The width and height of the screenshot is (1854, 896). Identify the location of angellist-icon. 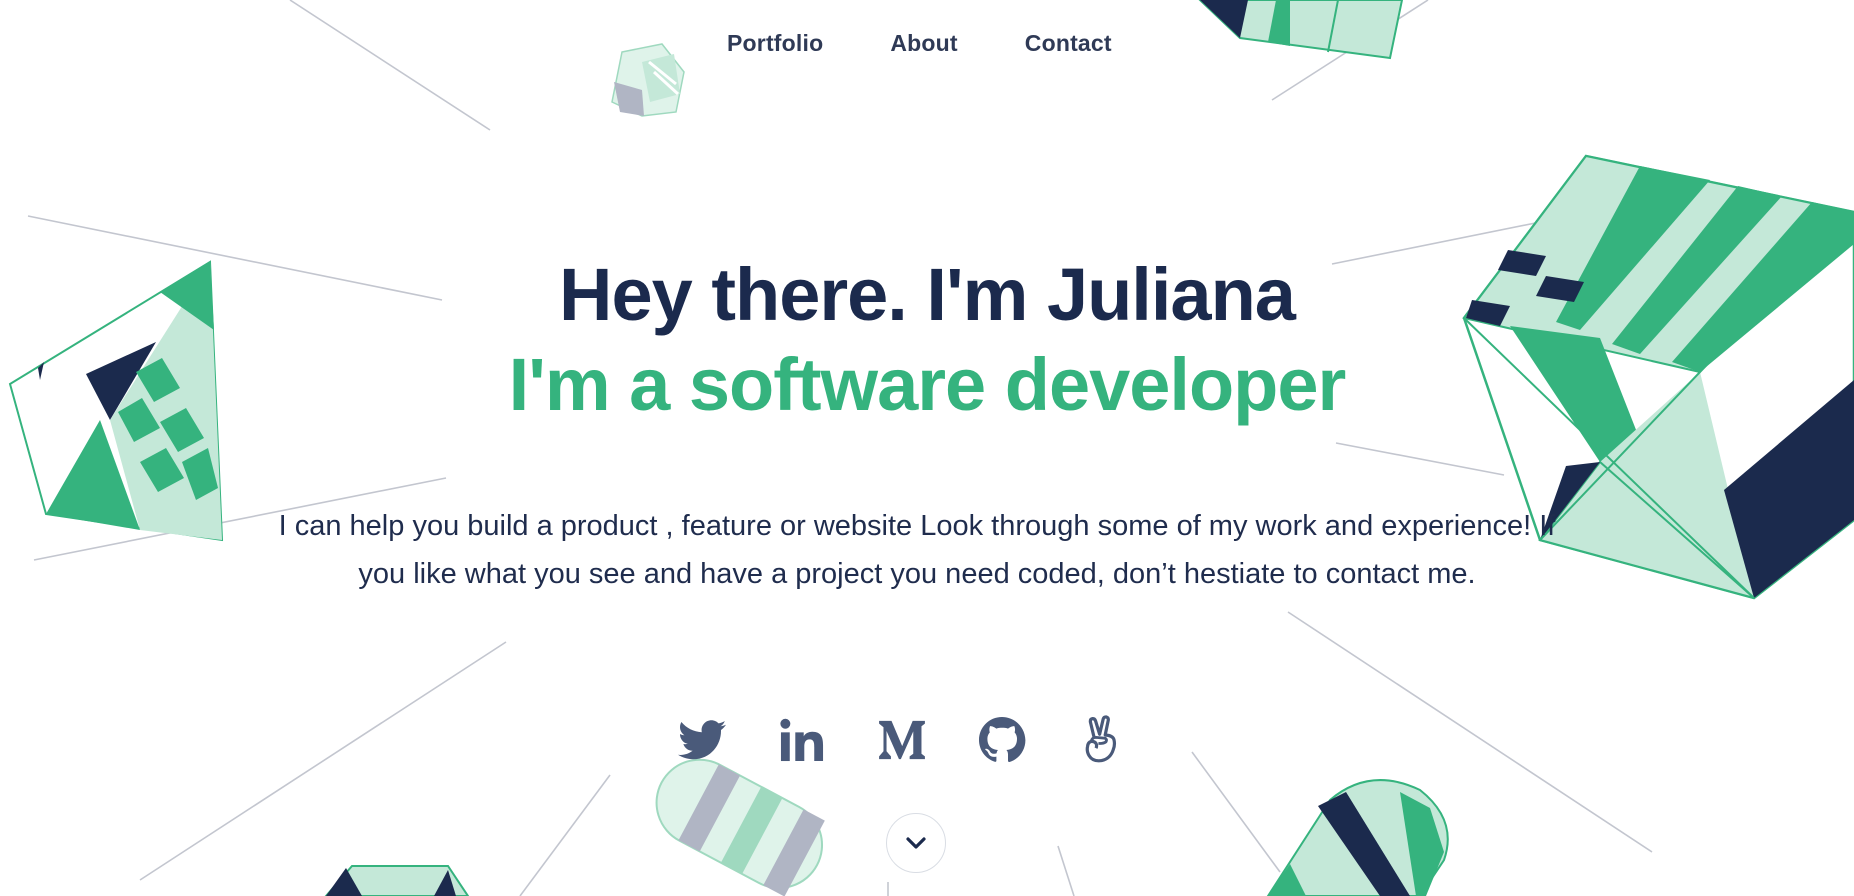
(1101, 739).